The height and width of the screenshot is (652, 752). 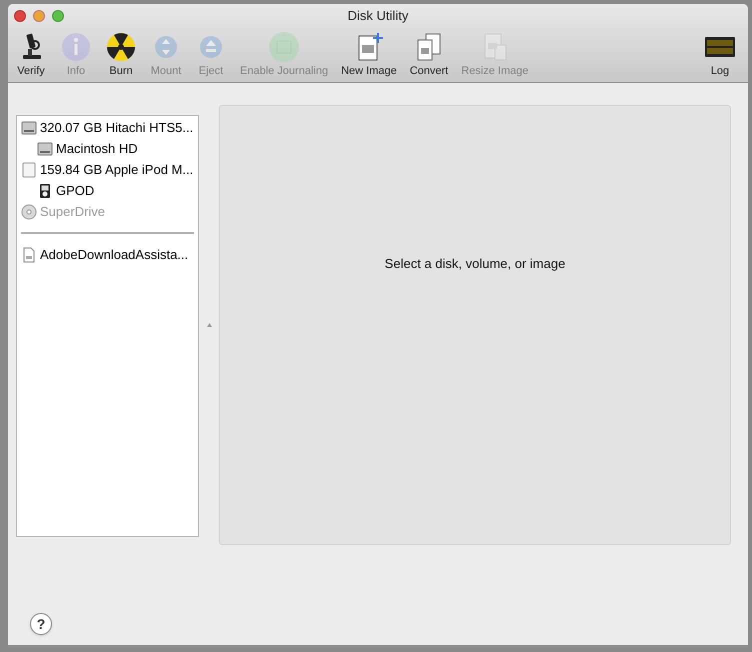 What do you see at coordinates (58, 16) in the screenshot?
I see `zoom-button` at bounding box center [58, 16].